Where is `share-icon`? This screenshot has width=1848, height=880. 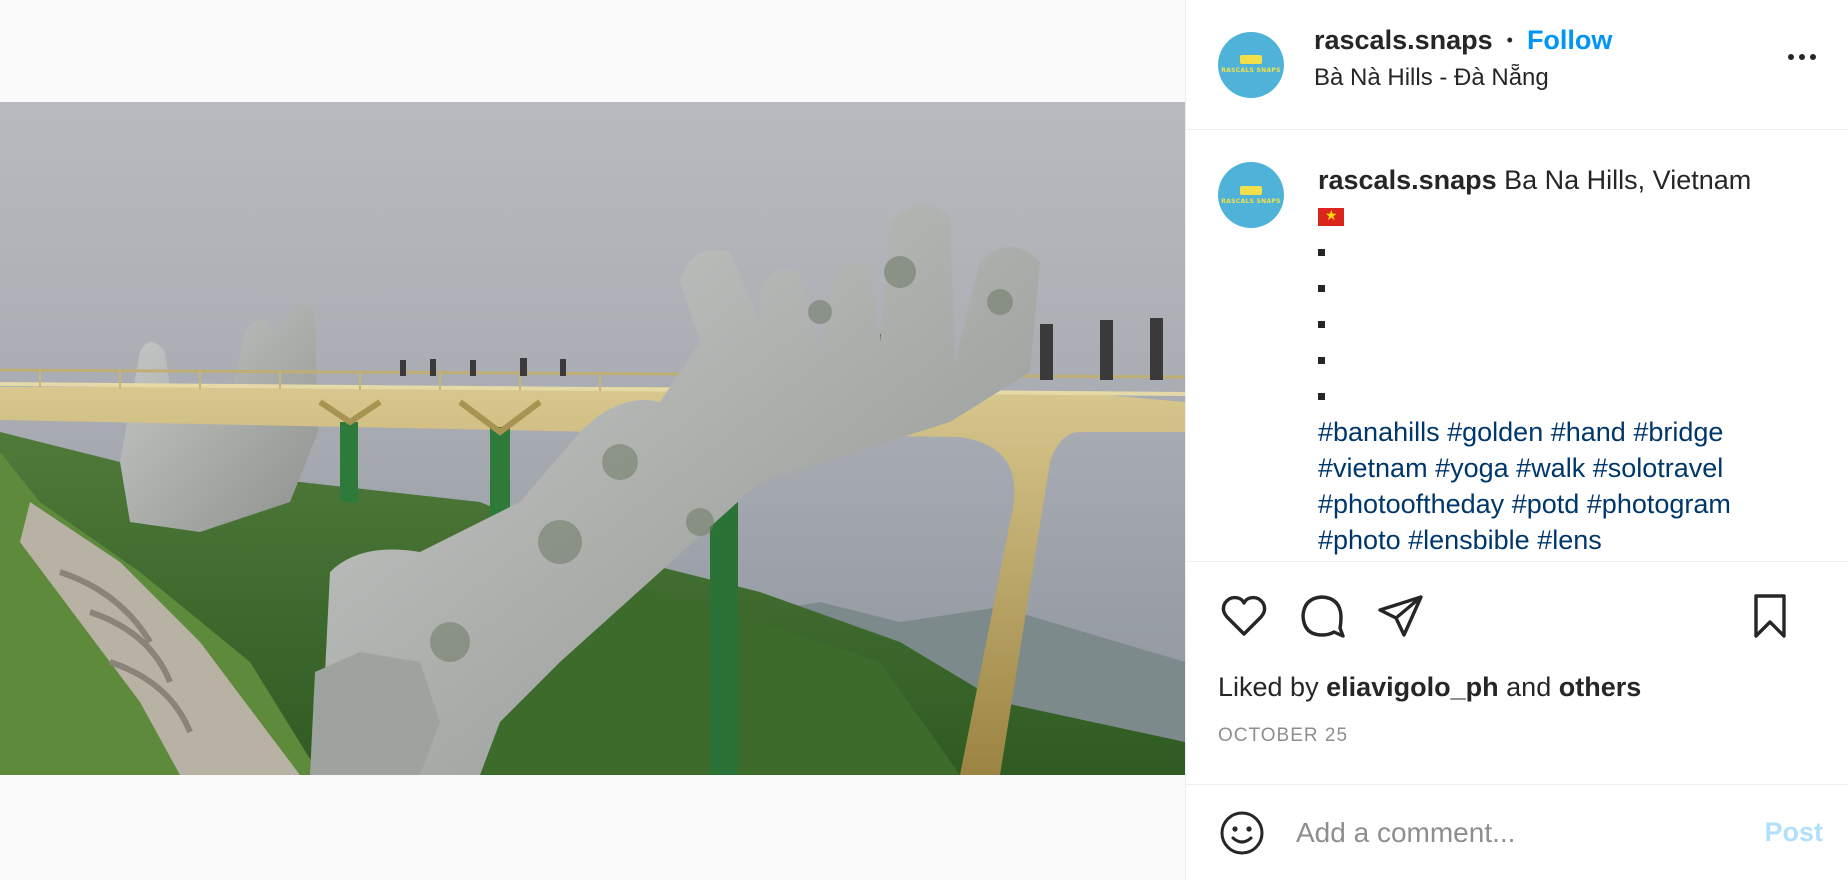 share-icon is located at coordinates (1400, 616).